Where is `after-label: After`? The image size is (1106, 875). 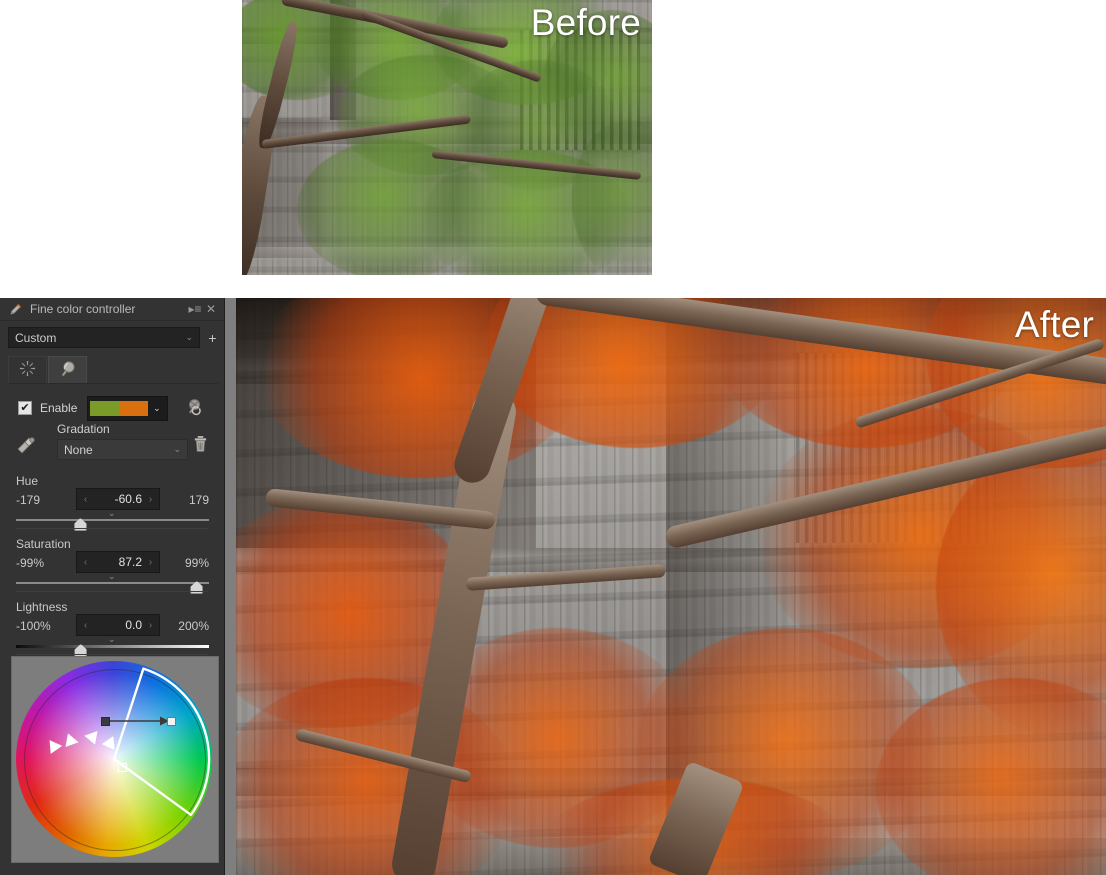
after-label: After is located at coordinates (1054, 324).